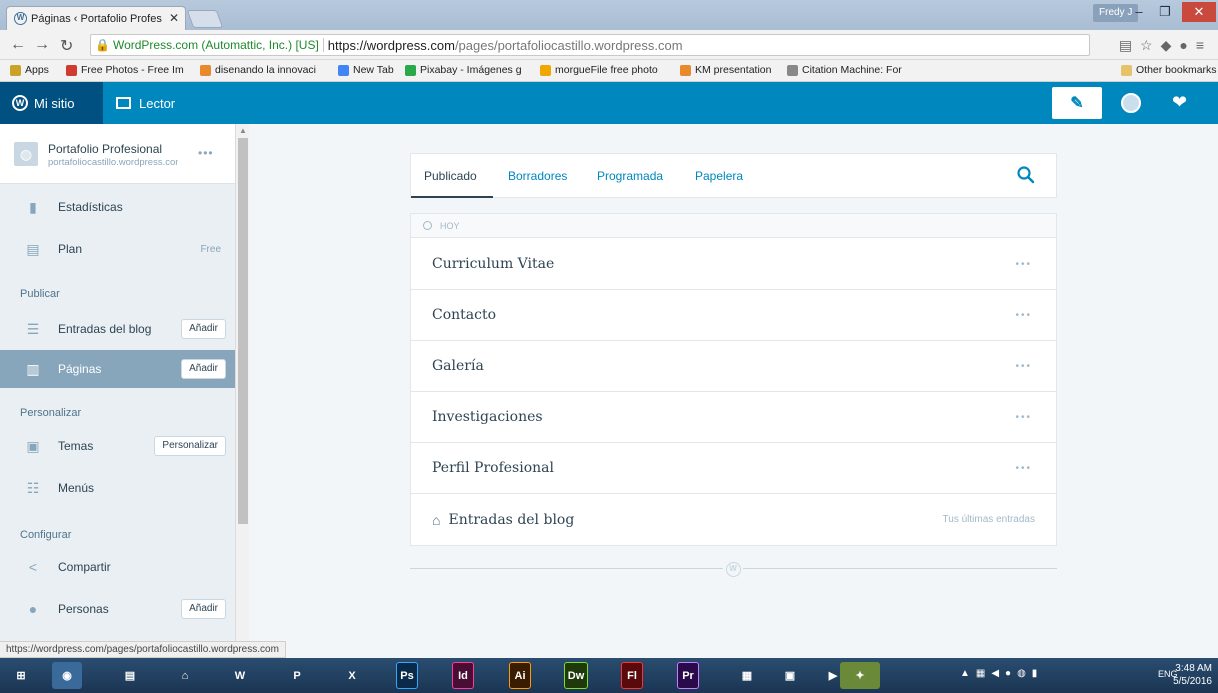 This screenshot has height=693, width=1218. I want to click on maximize-icon: ❐, so click(1165, 12).